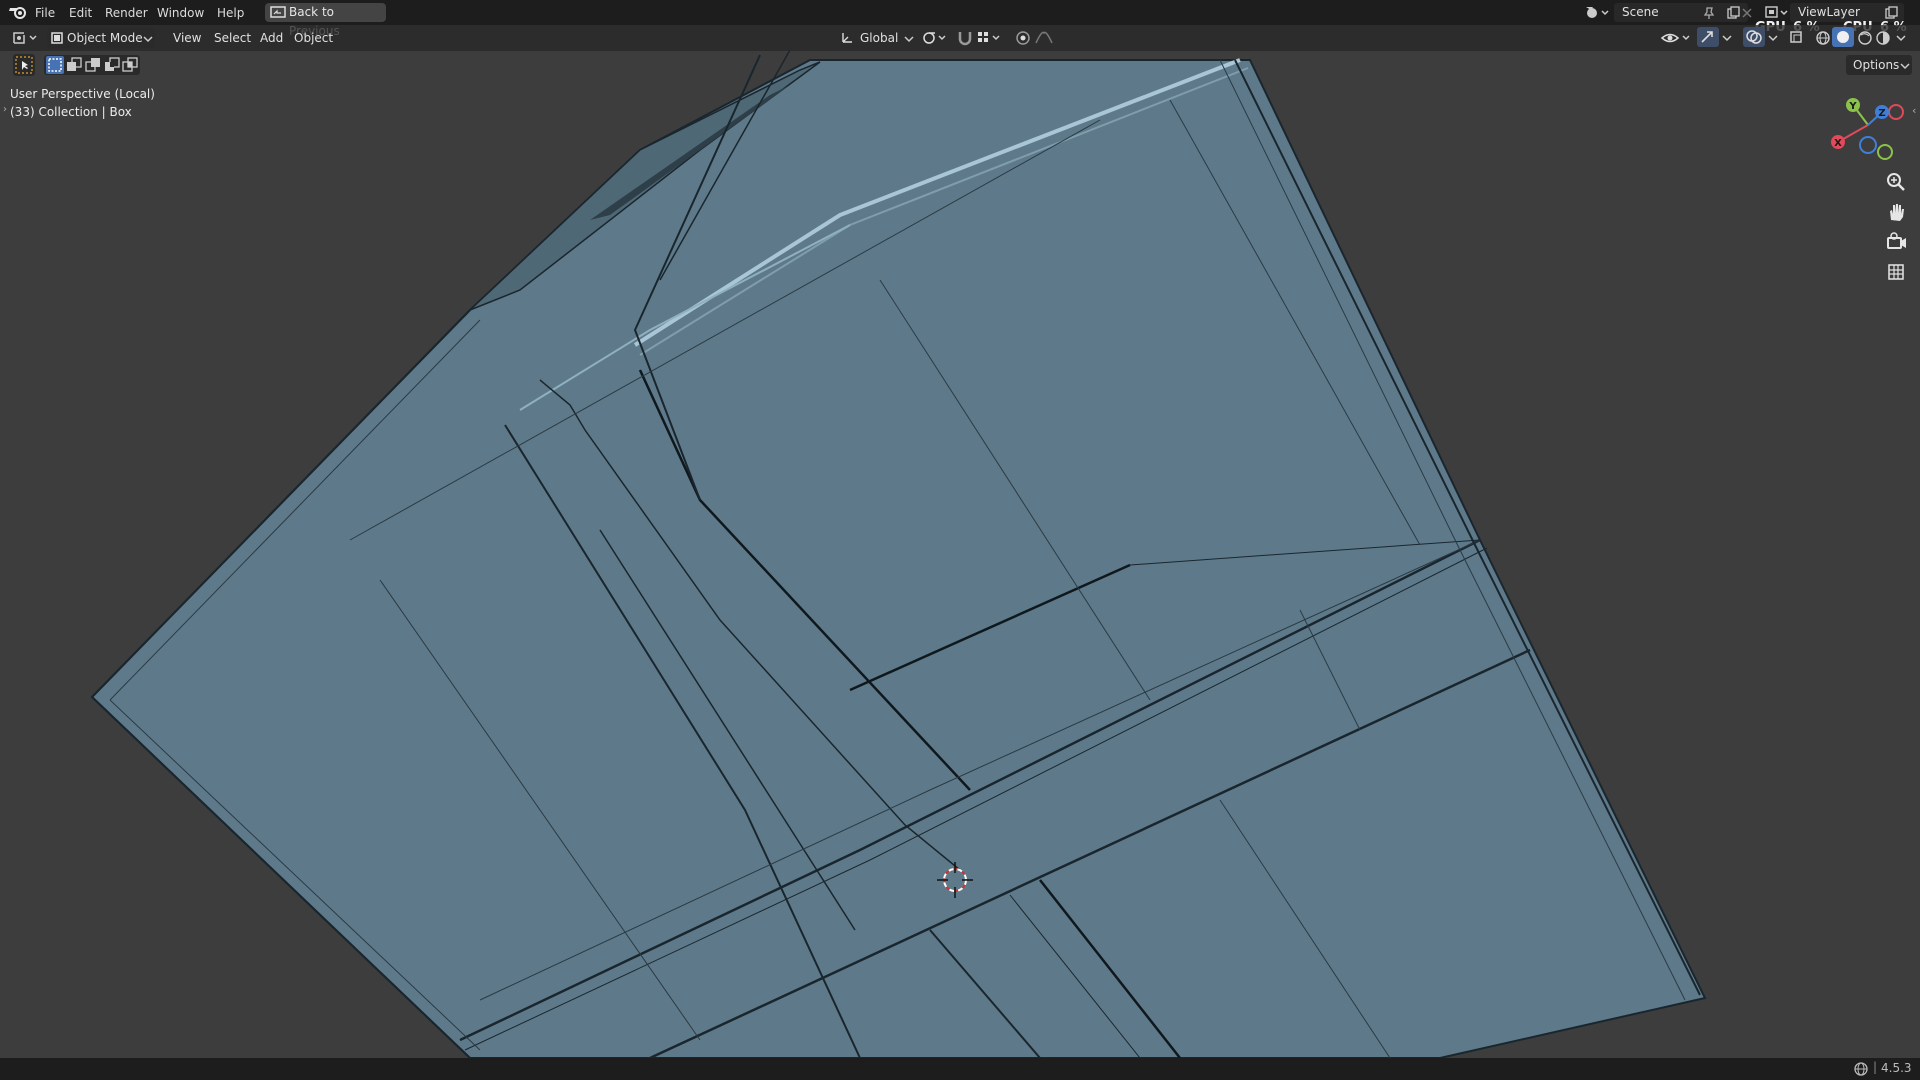 The width and height of the screenshot is (1920, 1080). Describe the element at coordinates (57, 38) in the screenshot. I see `object-mode-icon` at that location.